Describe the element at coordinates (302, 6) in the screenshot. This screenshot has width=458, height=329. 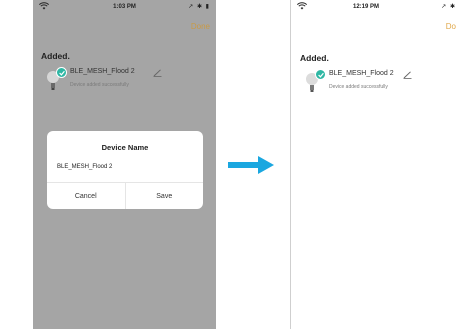
I see `wifi-icon` at that location.